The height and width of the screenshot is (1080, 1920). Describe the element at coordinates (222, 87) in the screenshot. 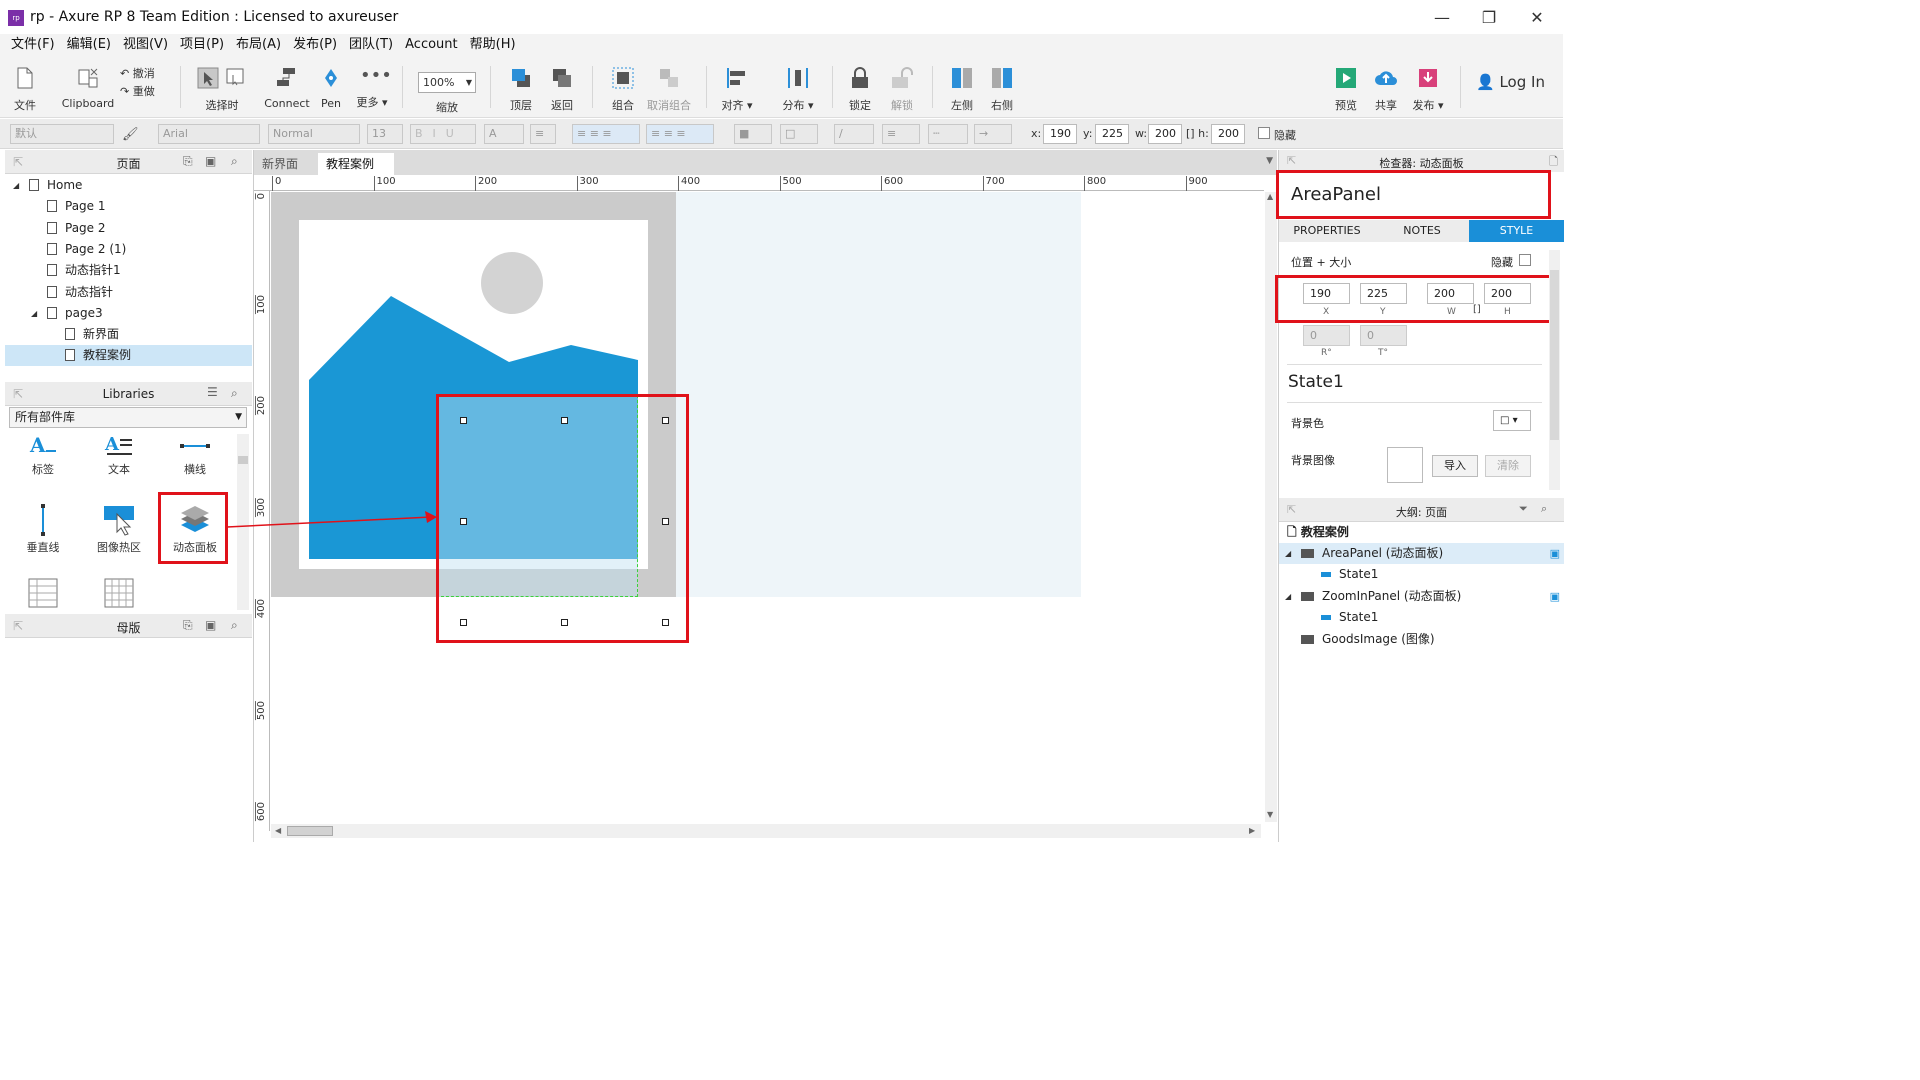

I see `select-mode-button: 选择时` at that location.